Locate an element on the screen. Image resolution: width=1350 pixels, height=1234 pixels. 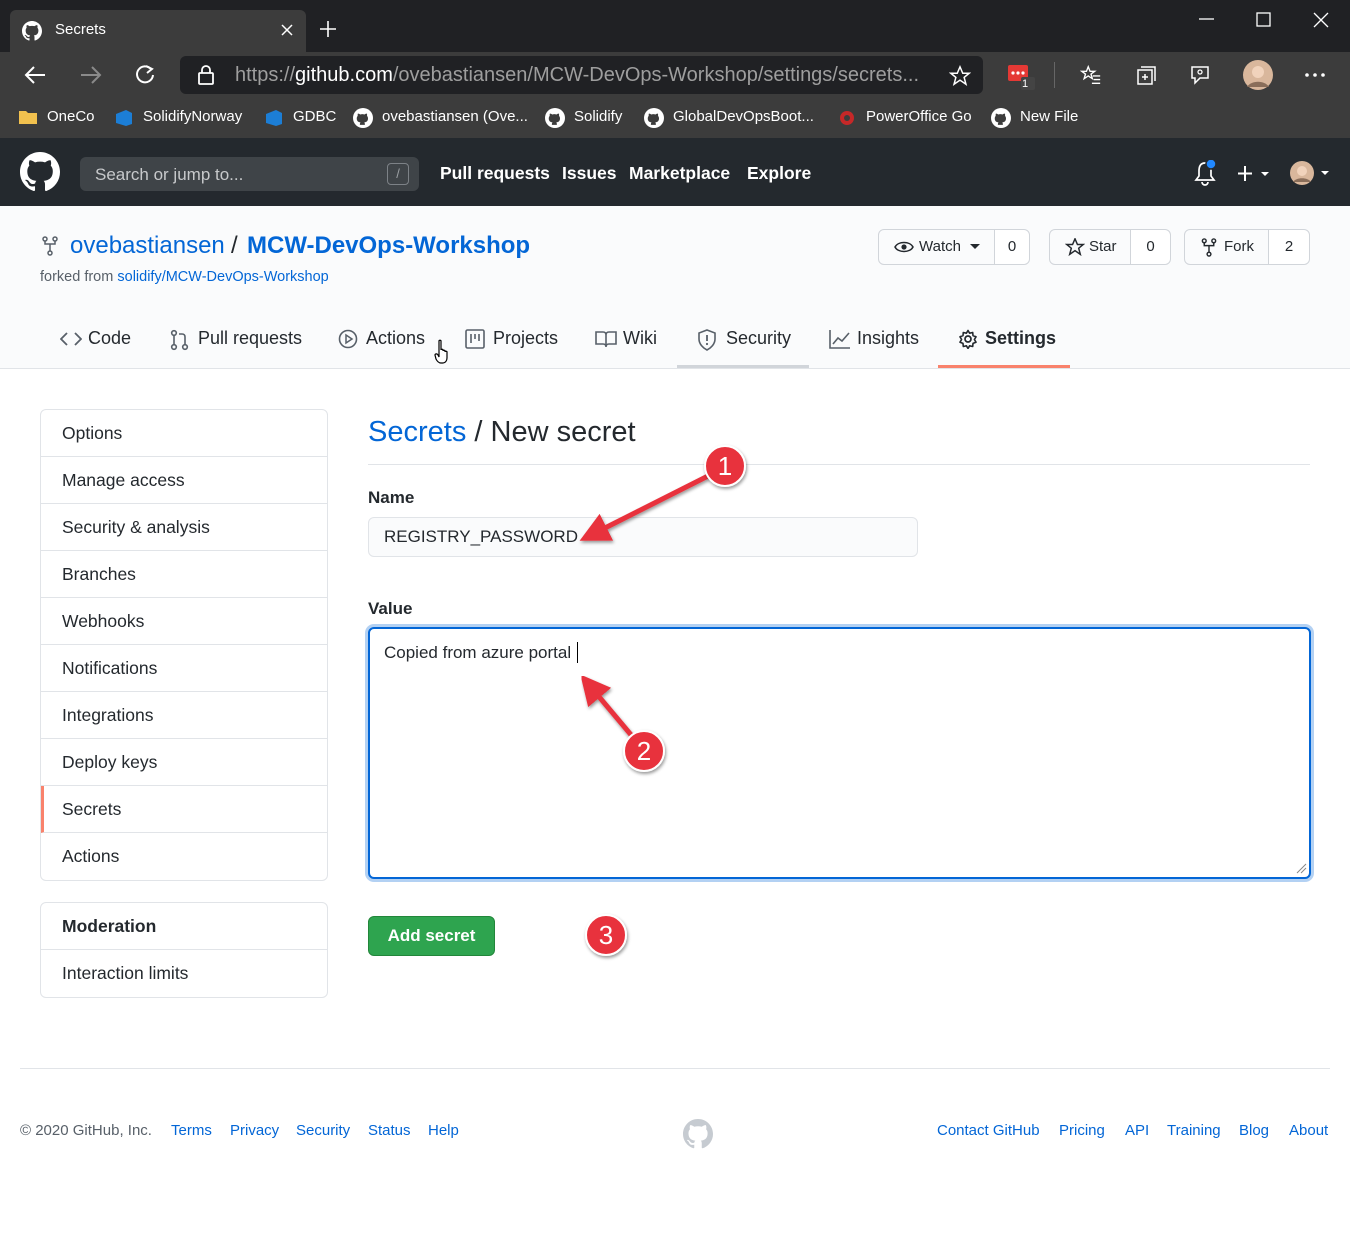
annotation-arrow-3: 3 is located at coordinates (556, 935).